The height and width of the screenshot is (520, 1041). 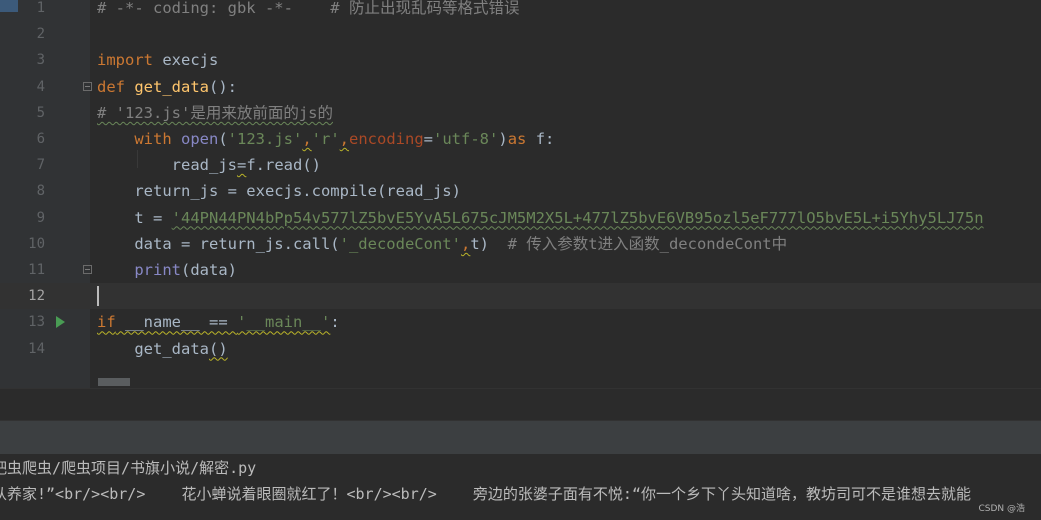 What do you see at coordinates (520, 87) in the screenshot?
I see `code-line: 4 def get_data():` at bounding box center [520, 87].